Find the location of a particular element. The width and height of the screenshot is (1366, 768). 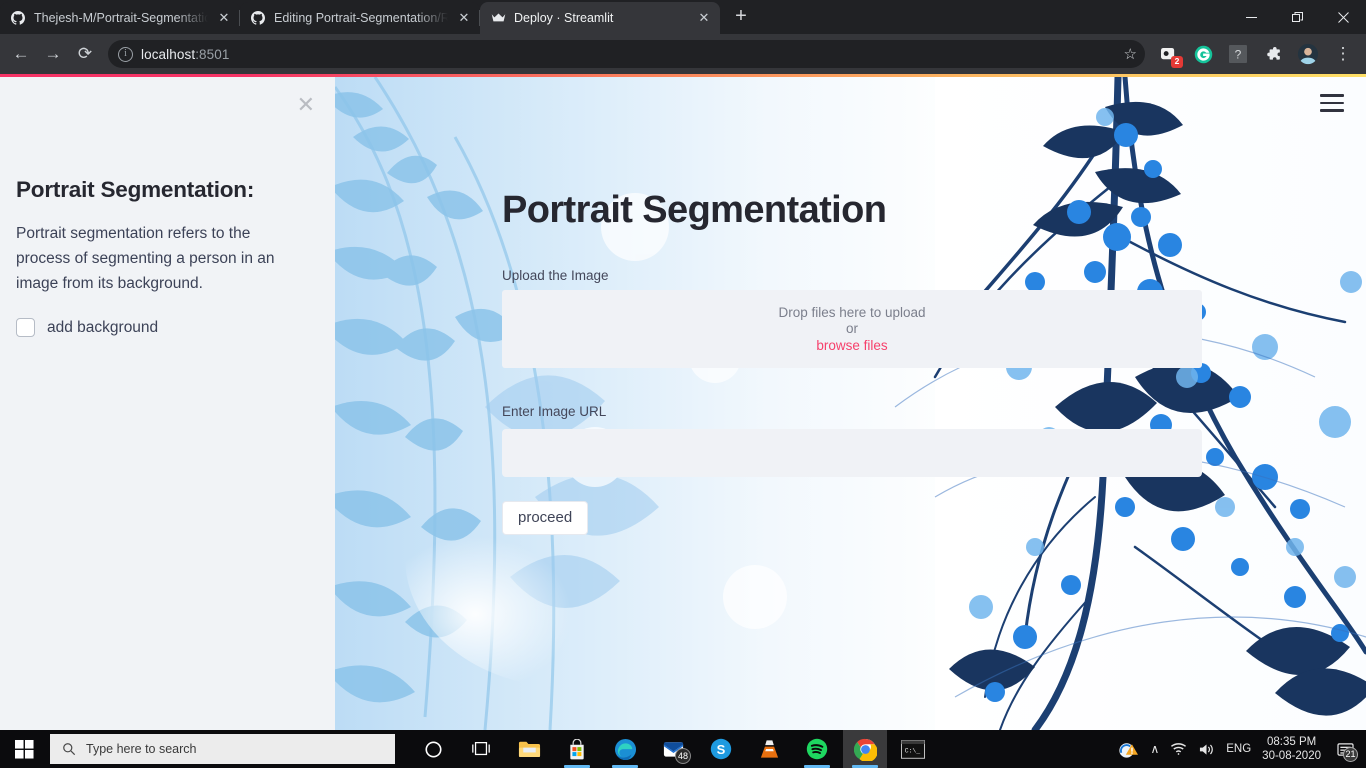

restore-button is located at coordinates (1297, 17).